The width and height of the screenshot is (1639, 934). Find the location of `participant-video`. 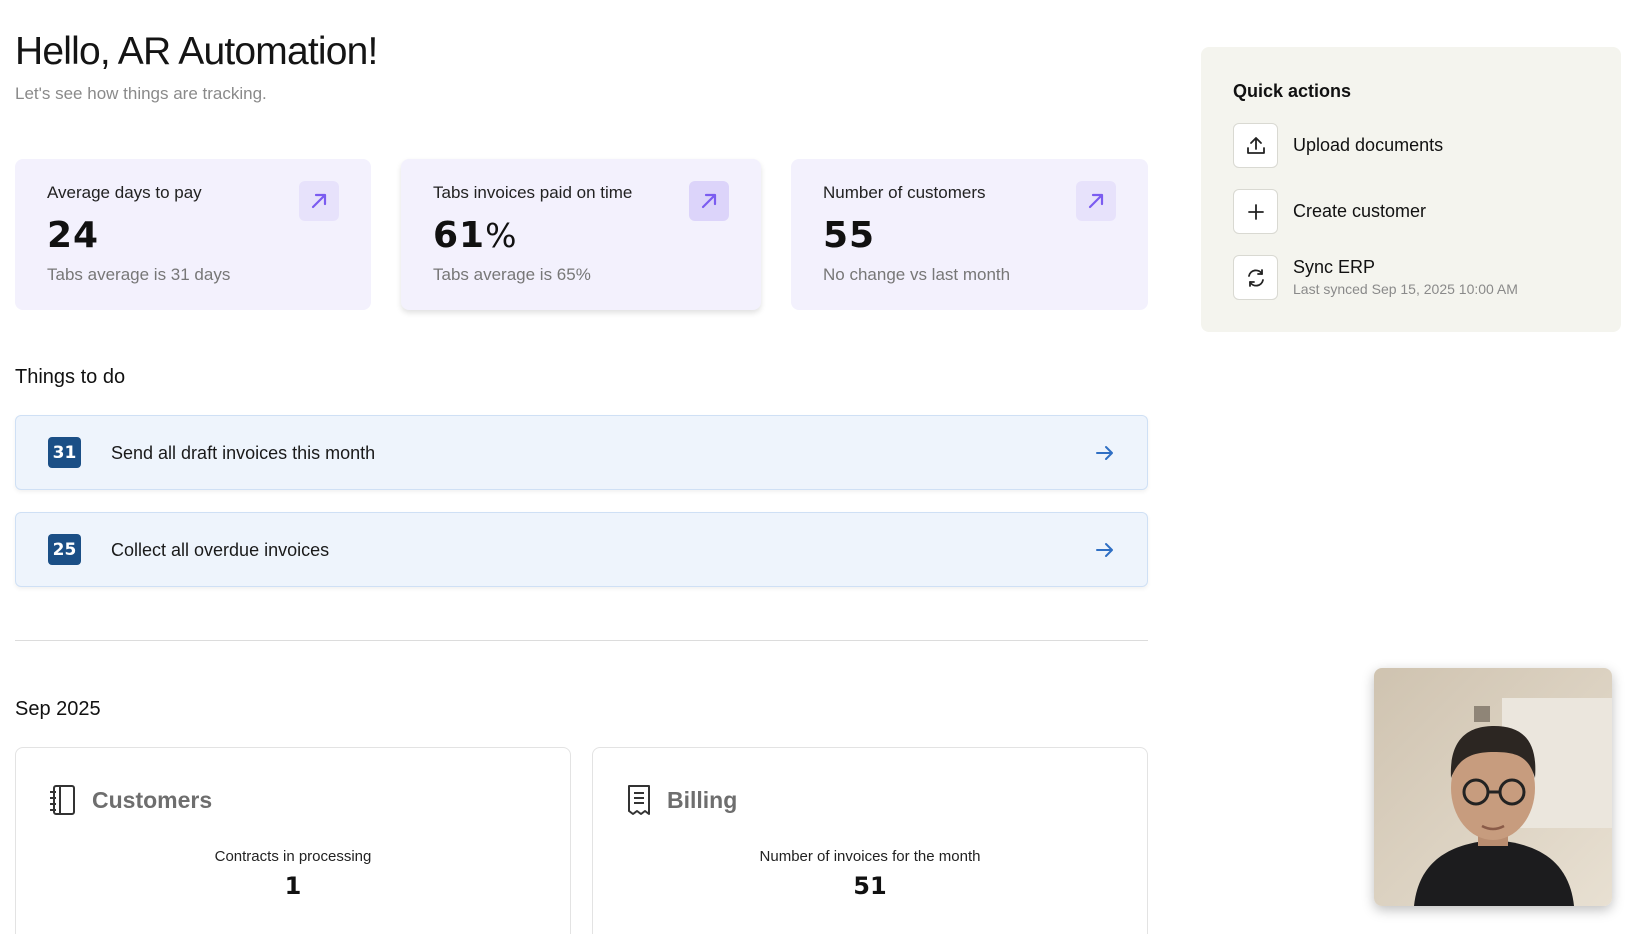

participant-video is located at coordinates (1493, 787).